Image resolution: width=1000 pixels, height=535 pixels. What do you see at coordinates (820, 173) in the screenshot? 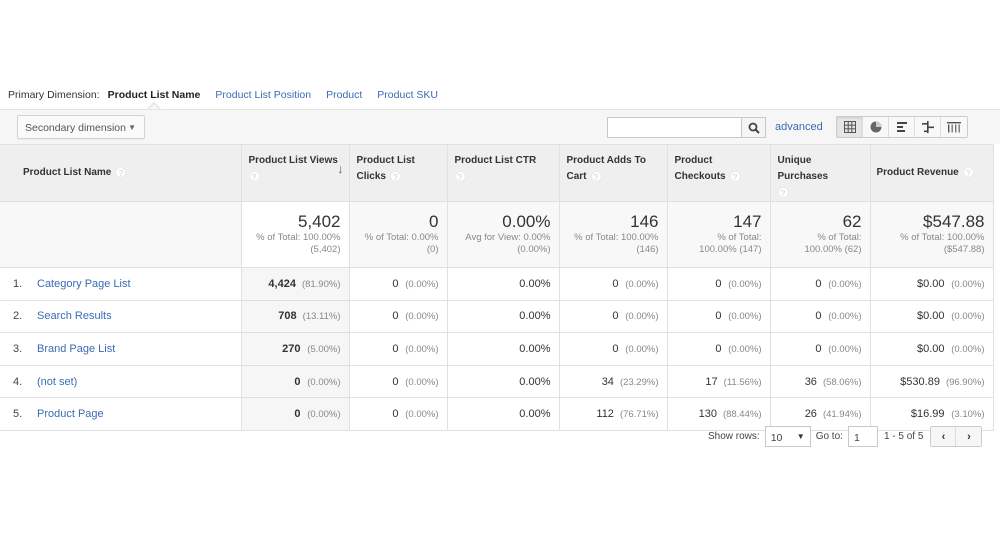
I see `column-header-unique-purchases: Unique Purchases?` at bounding box center [820, 173].